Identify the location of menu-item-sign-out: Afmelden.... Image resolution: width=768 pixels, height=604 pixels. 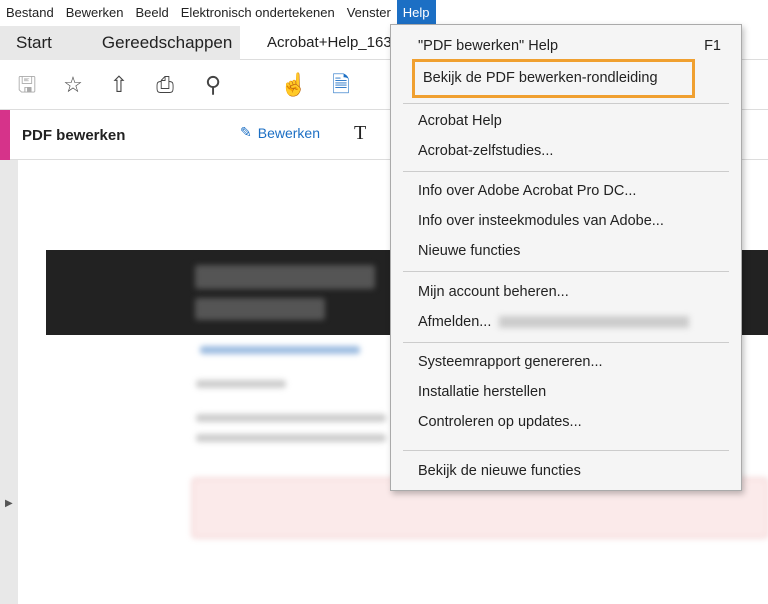
(554, 322).